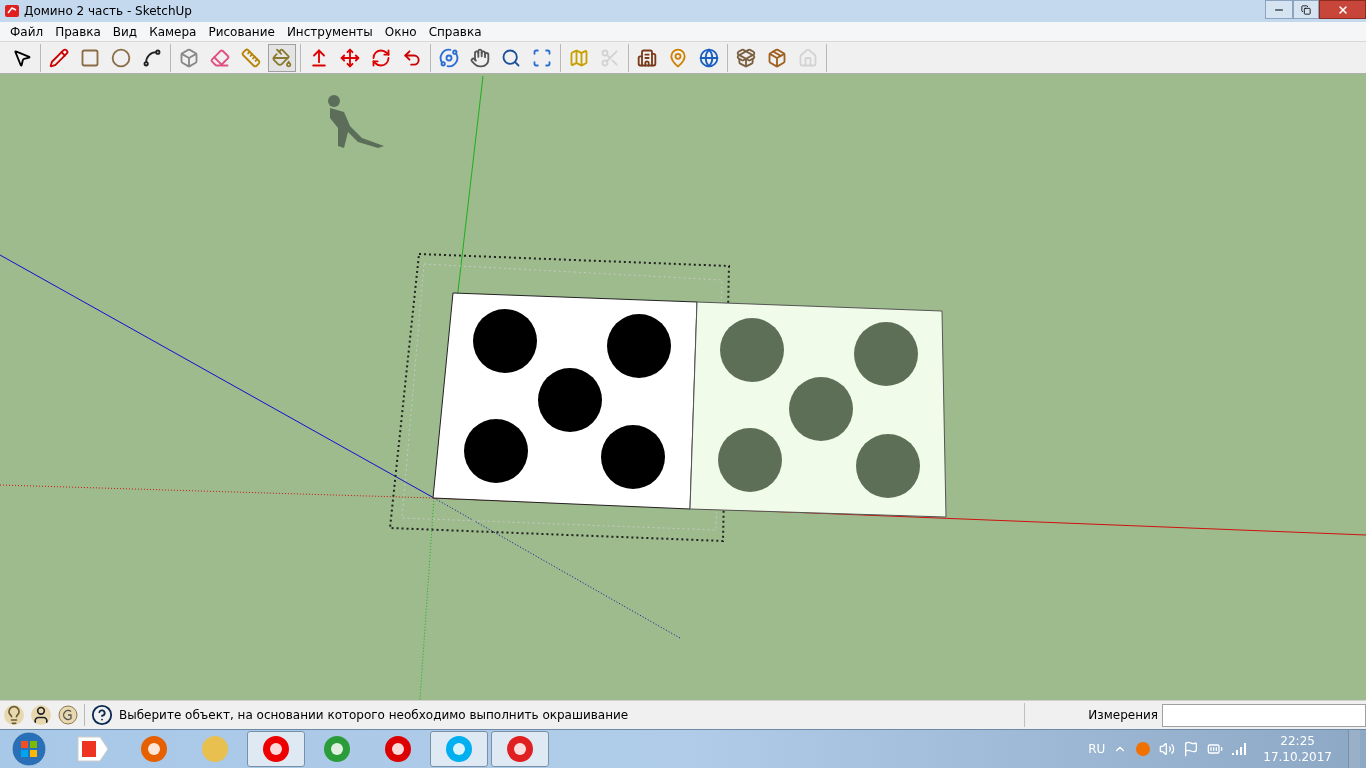 This screenshot has height=768, width=1366. I want to click on house-icon, so click(808, 57).